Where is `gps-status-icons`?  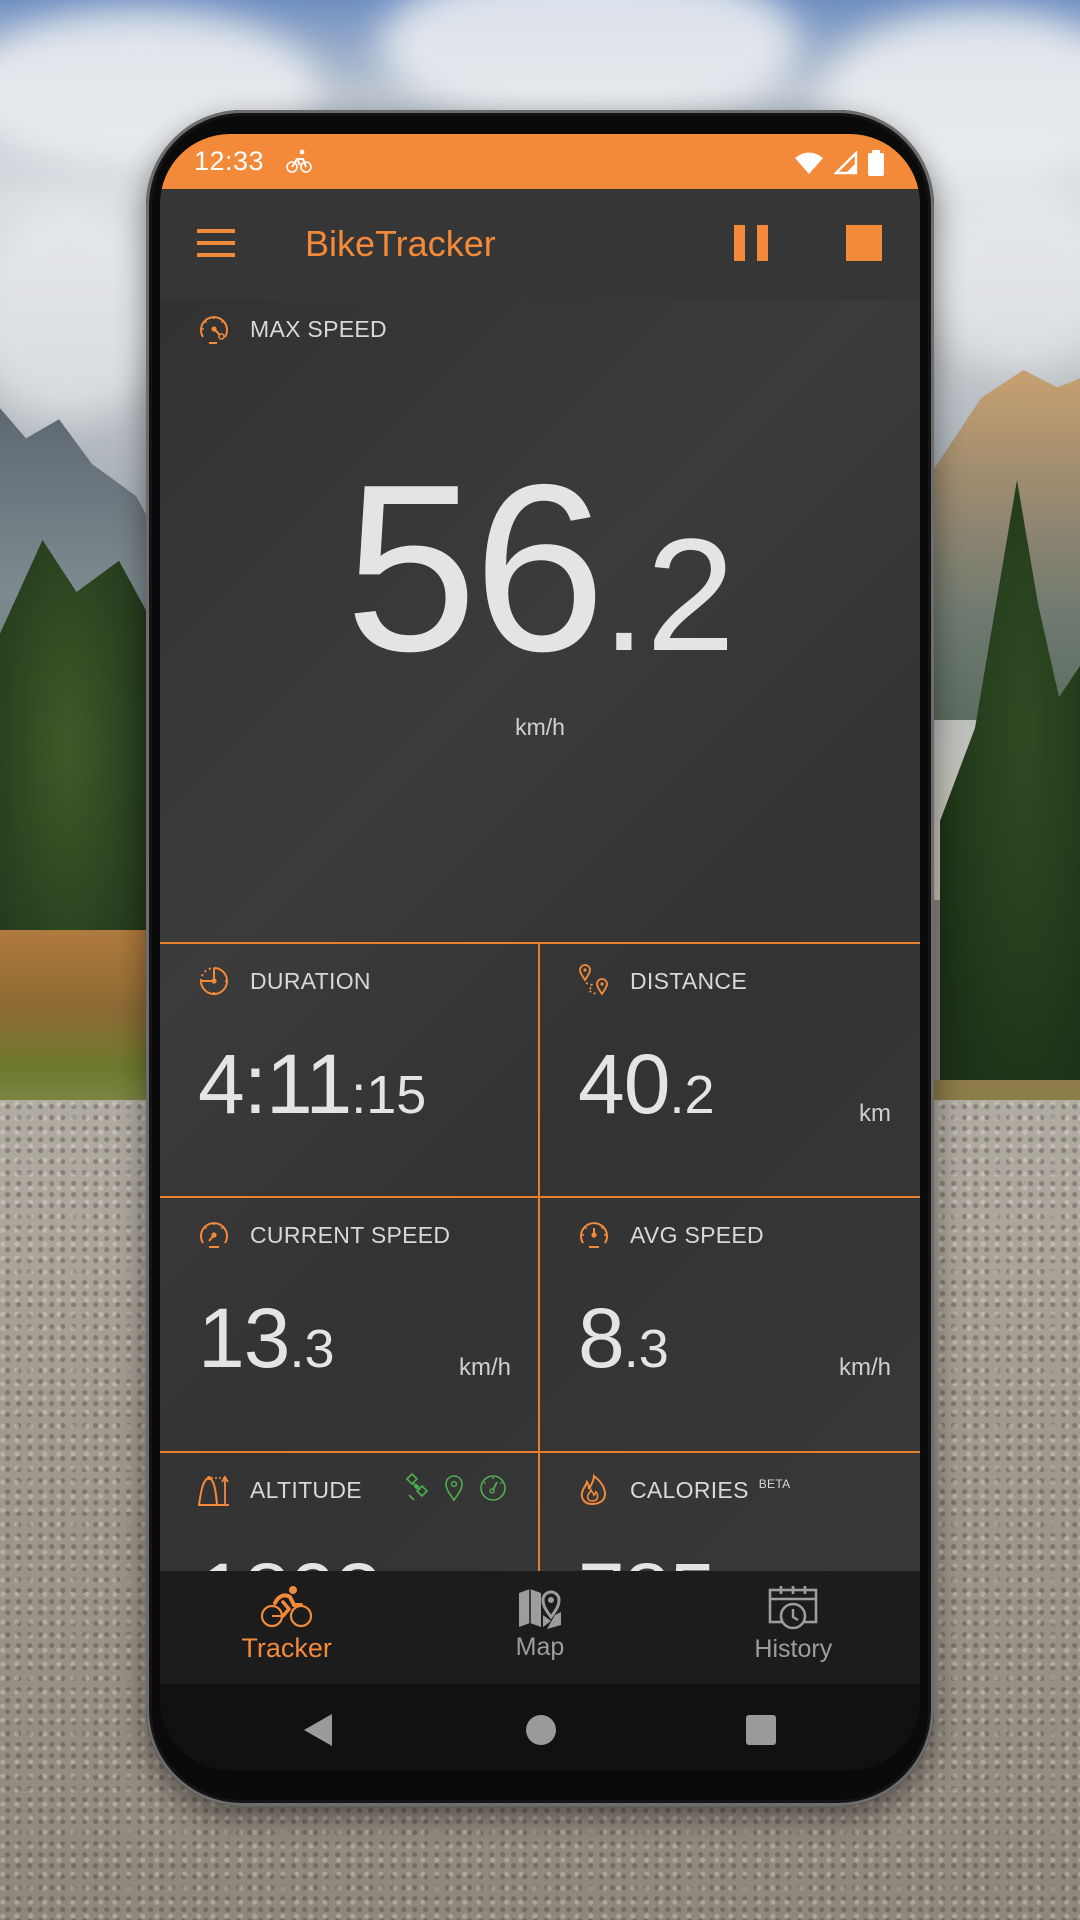
gps-status-icons is located at coordinates (456, 1488).